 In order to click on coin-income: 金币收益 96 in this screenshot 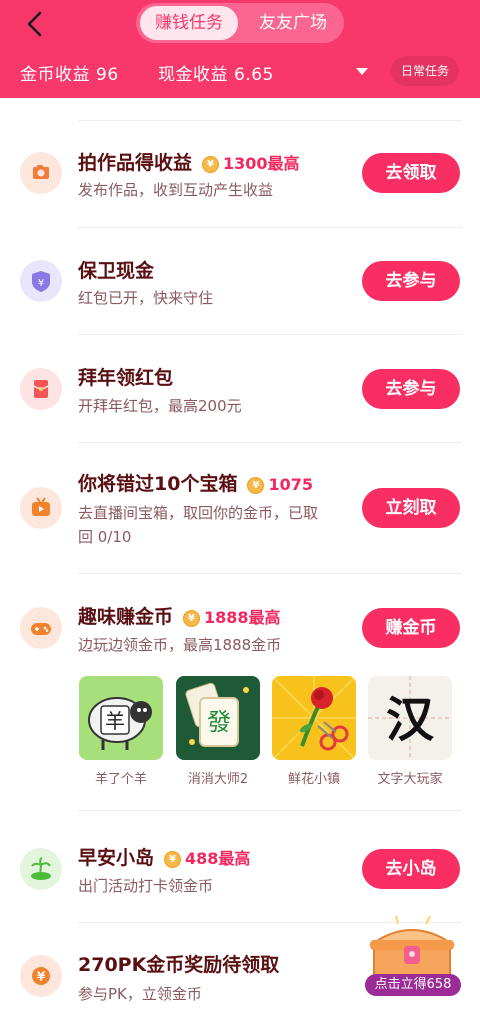, I will do `click(69, 72)`.